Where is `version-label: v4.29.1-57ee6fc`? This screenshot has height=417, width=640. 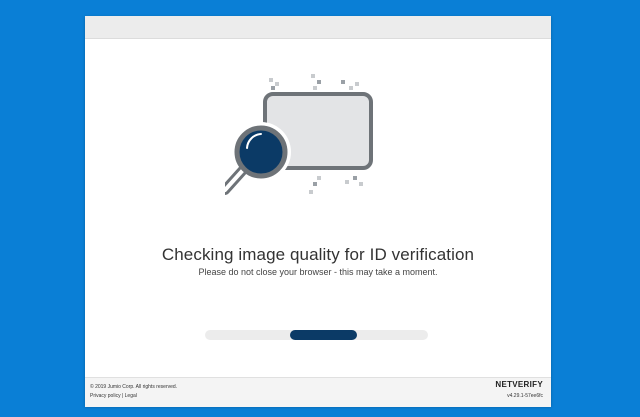
version-label: v4.29.1-57ee6fc is located at coordinates (525, 396).